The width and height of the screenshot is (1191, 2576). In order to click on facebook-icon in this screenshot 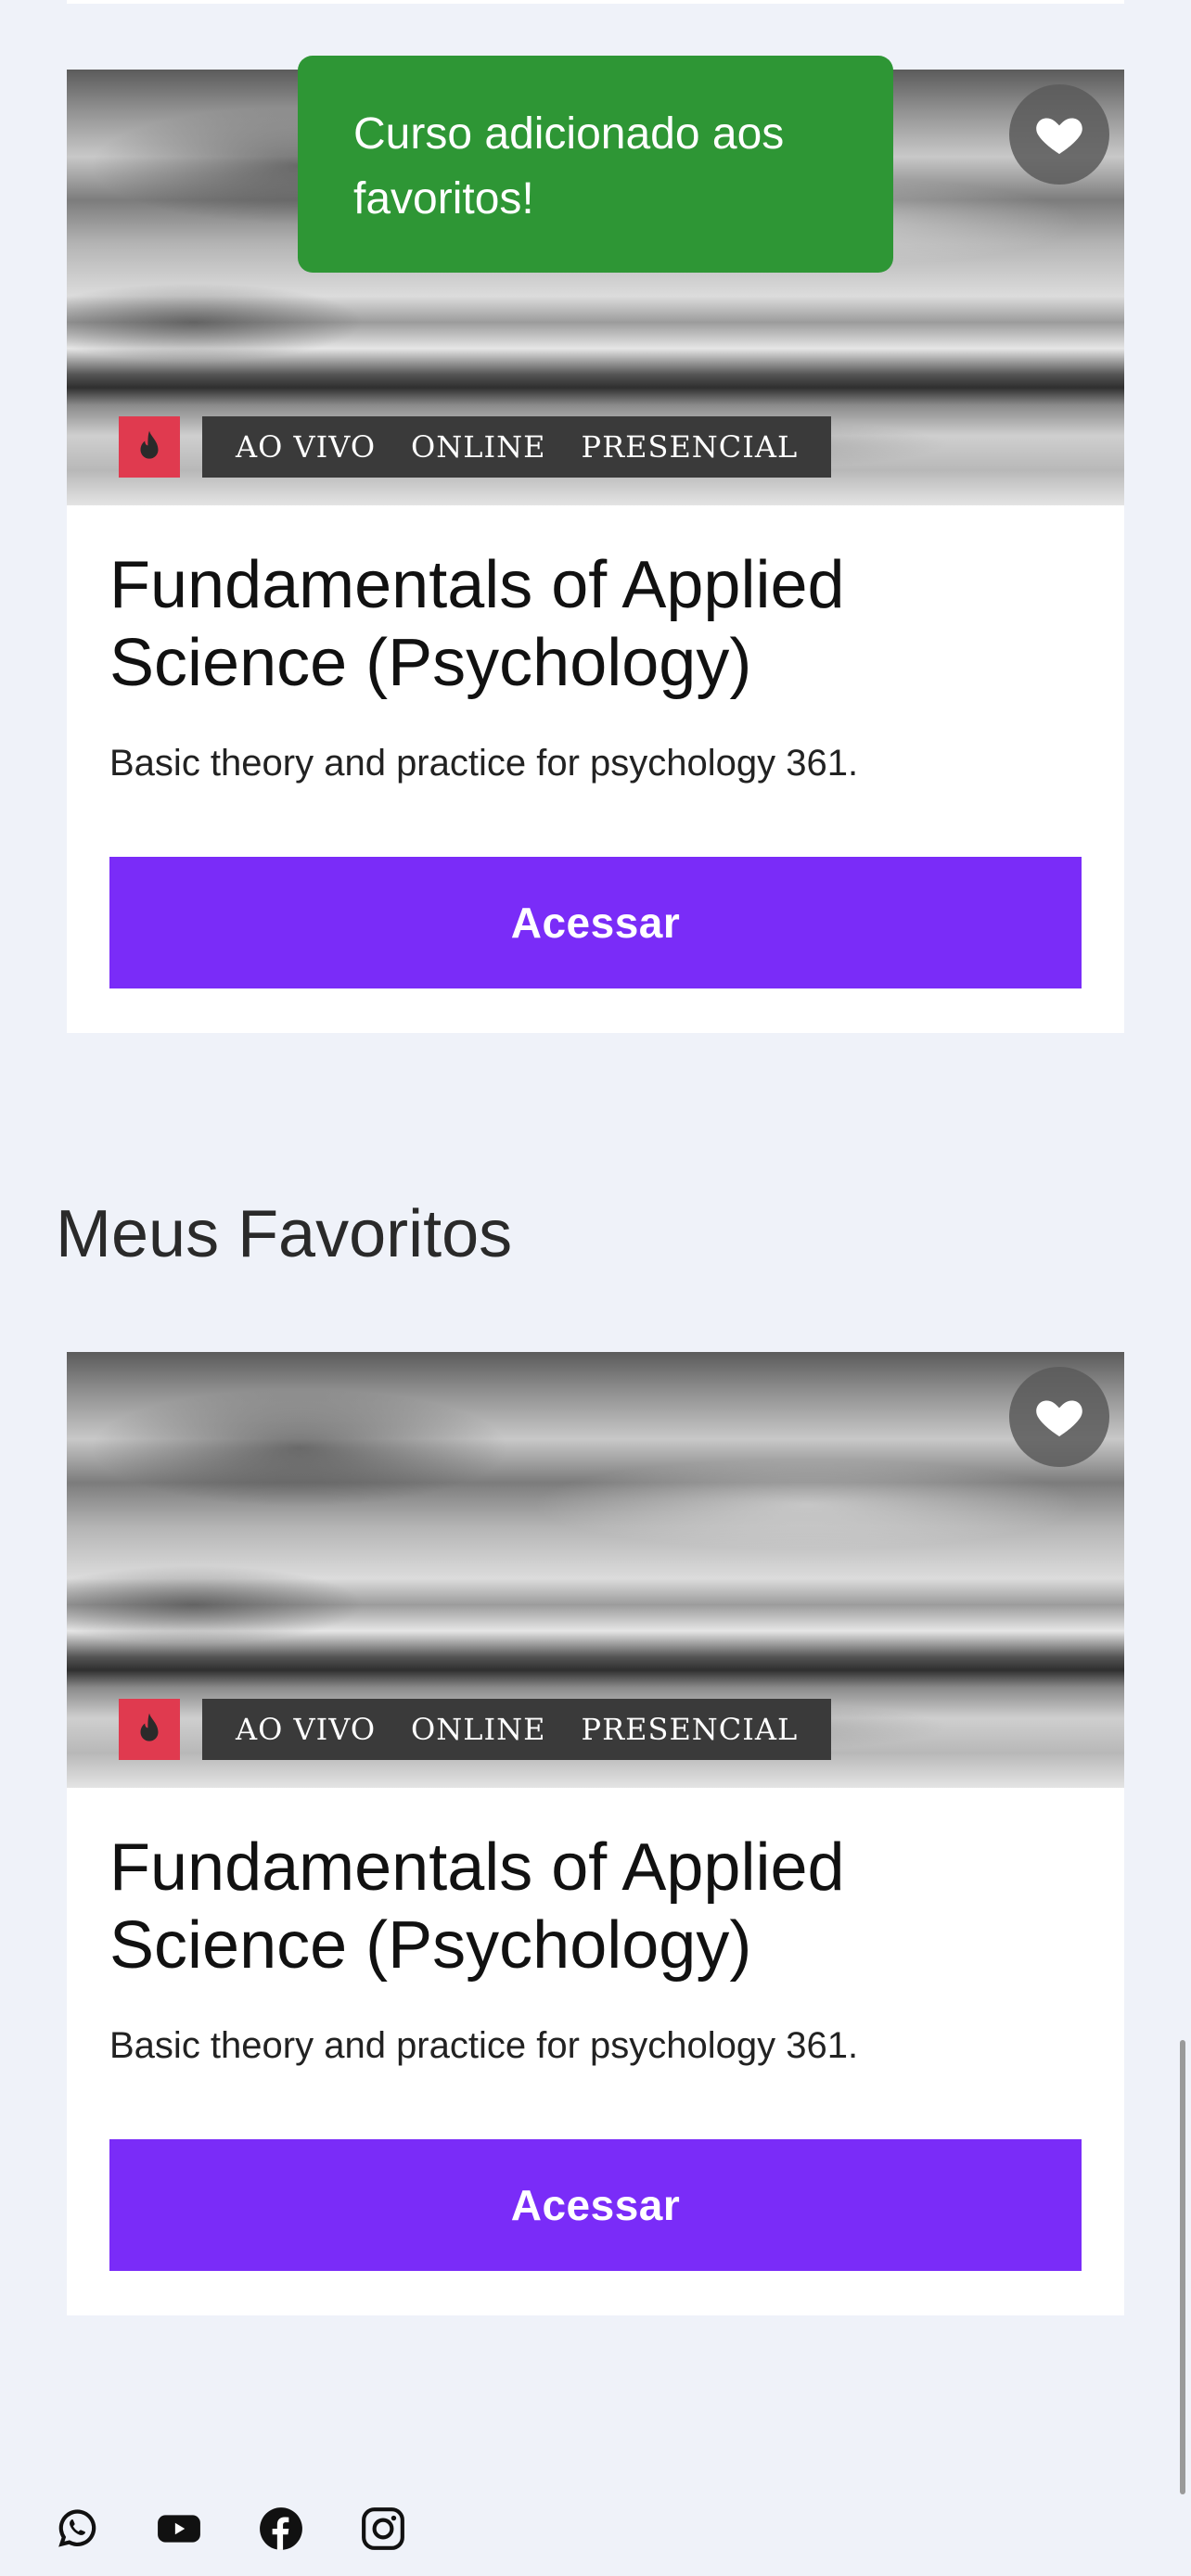, I will do `click(281, 2529)`.